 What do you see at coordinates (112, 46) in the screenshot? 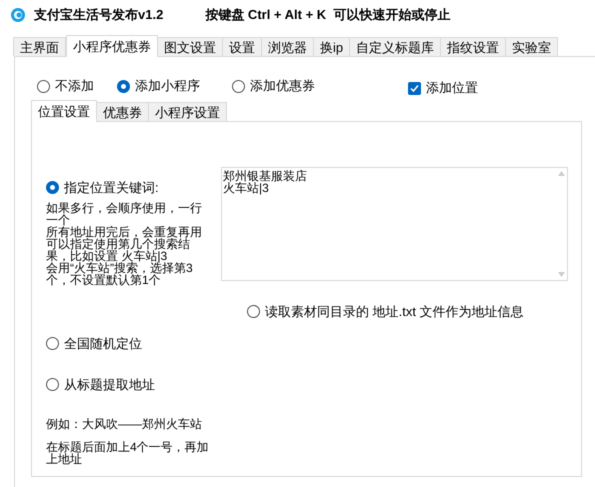
I see `tab: 小程序优惠券` at bounding box center [112, 46].